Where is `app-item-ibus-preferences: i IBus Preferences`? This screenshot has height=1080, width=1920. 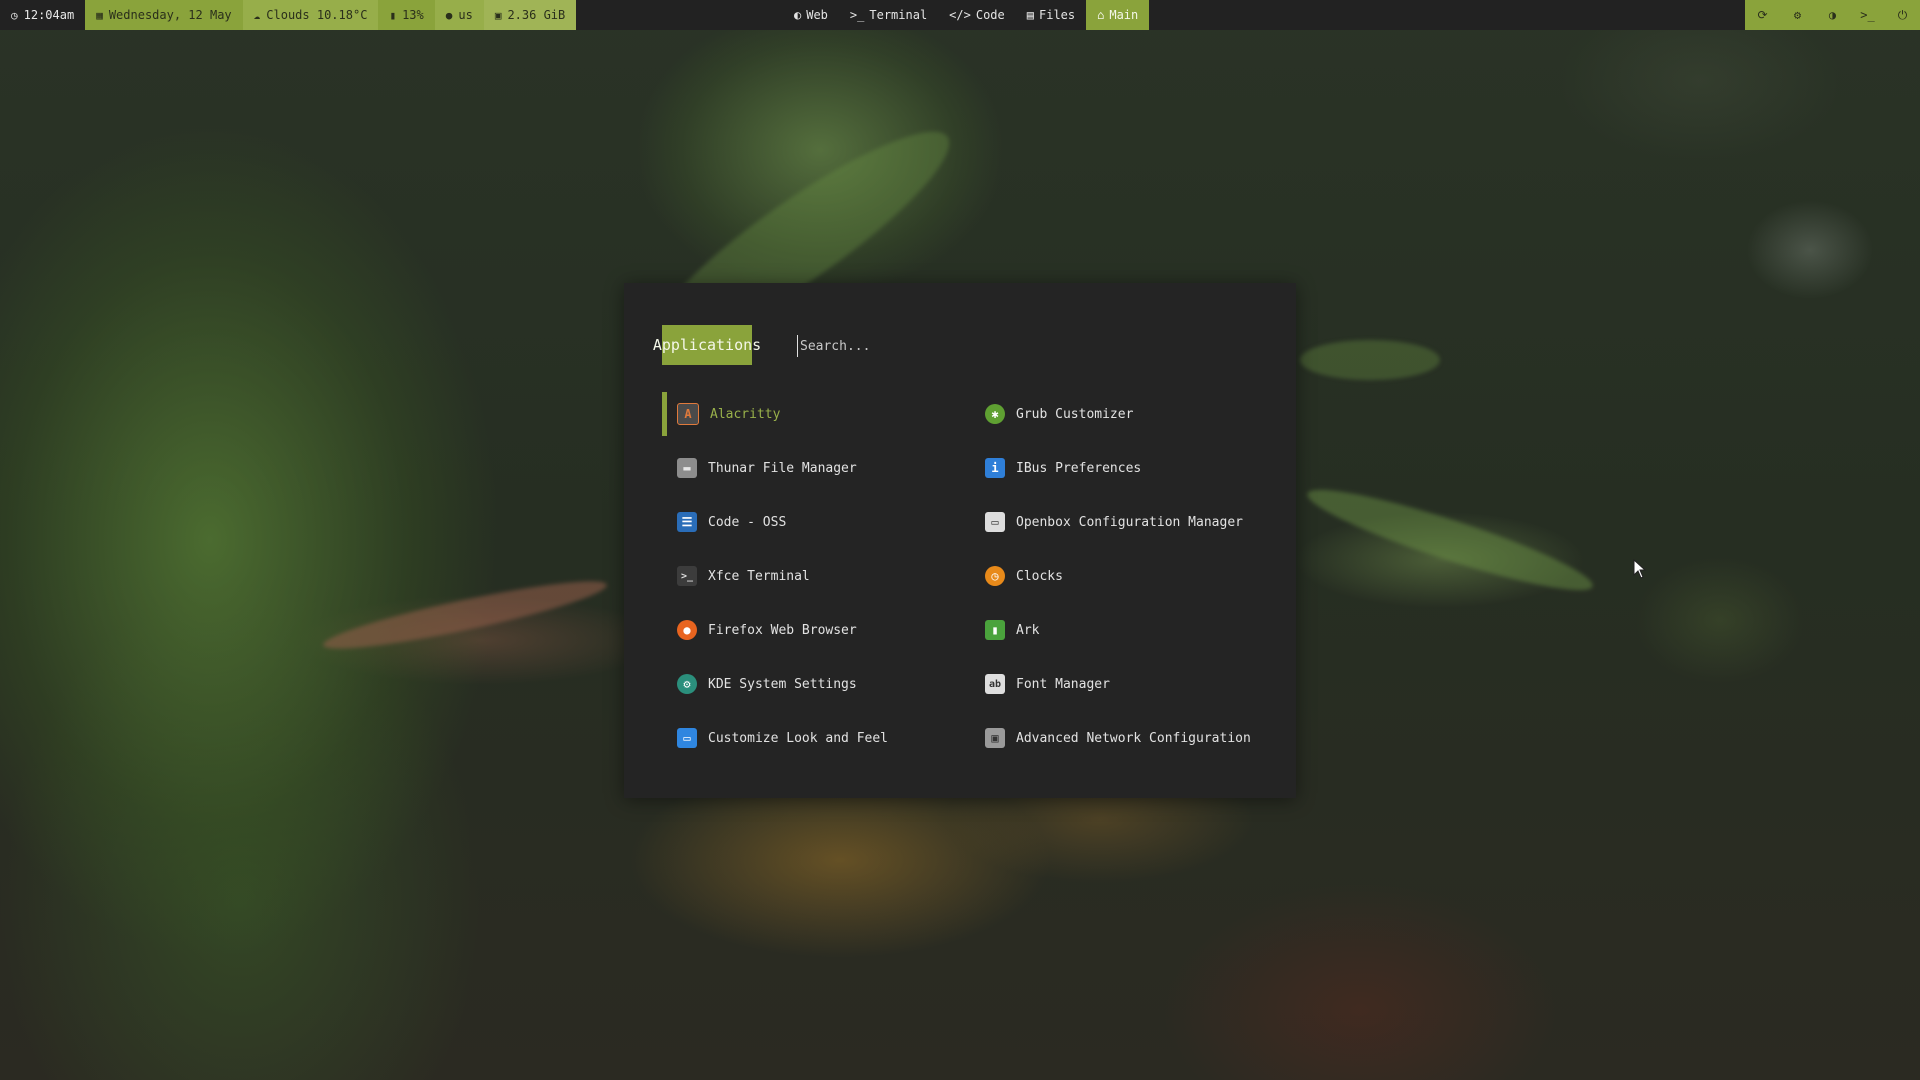 app-item-ibus-preferences: i IBus Preferences is located at coordinates (1116, 468).